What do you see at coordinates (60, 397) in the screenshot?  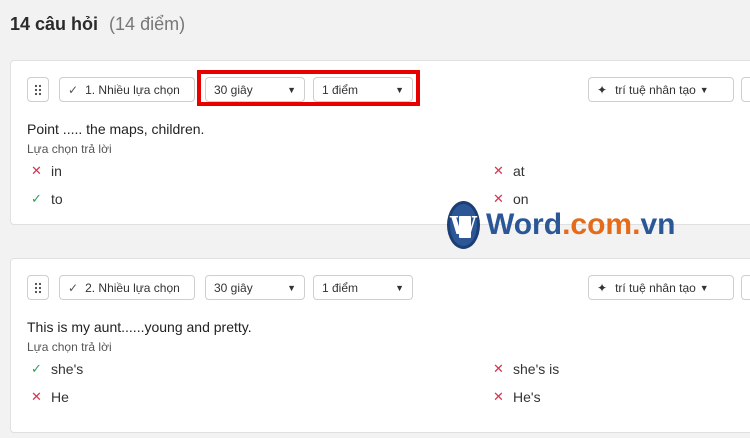 I see `answer-text: He` at bounding box center [60, 397].